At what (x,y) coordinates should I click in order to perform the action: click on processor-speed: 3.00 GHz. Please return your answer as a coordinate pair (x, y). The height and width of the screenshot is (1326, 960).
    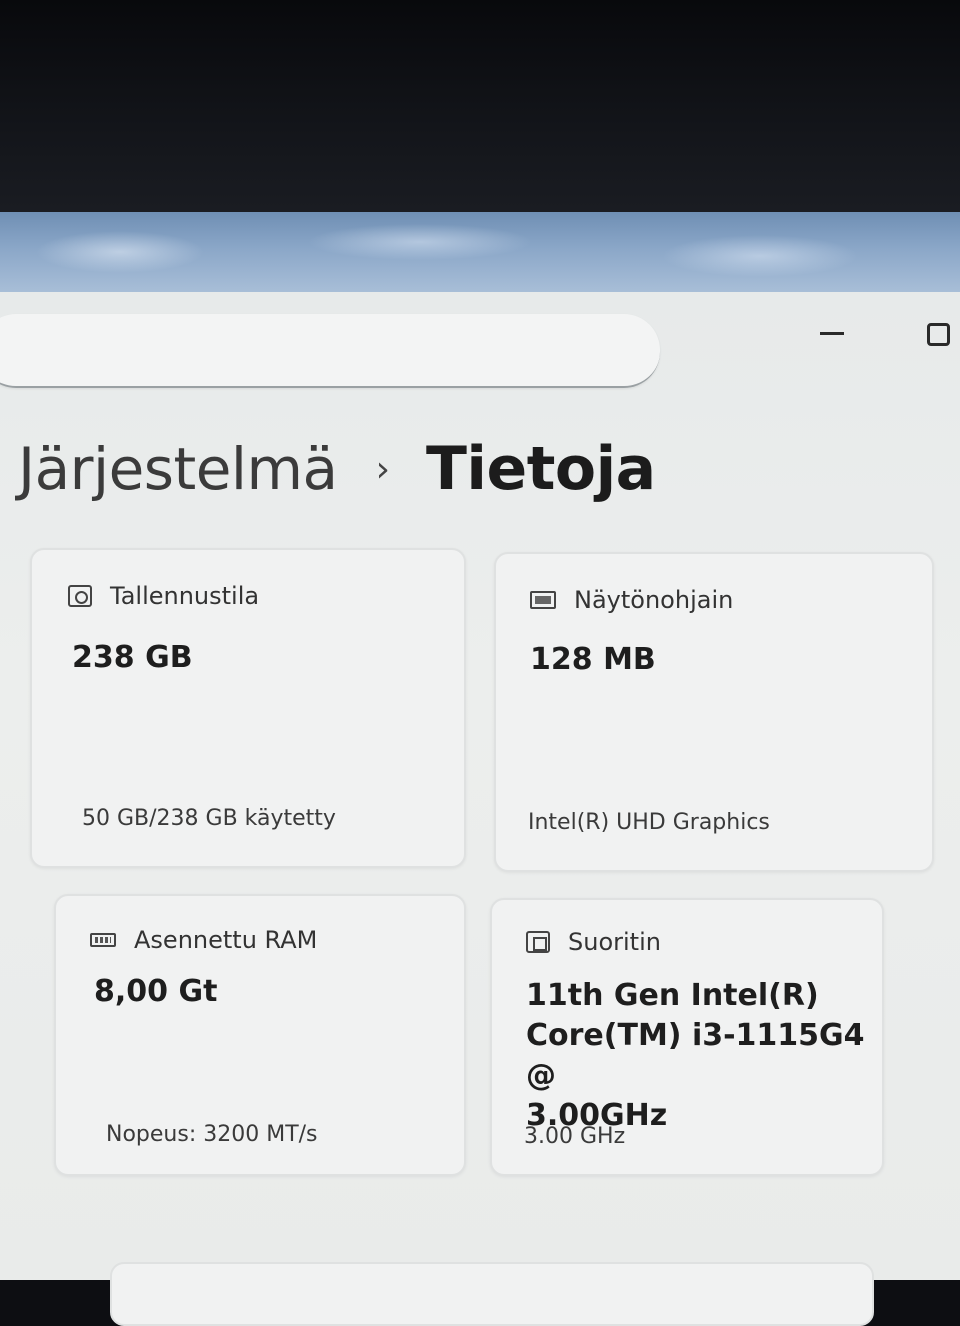
    Looking at the image, I should click on (575, 1136).